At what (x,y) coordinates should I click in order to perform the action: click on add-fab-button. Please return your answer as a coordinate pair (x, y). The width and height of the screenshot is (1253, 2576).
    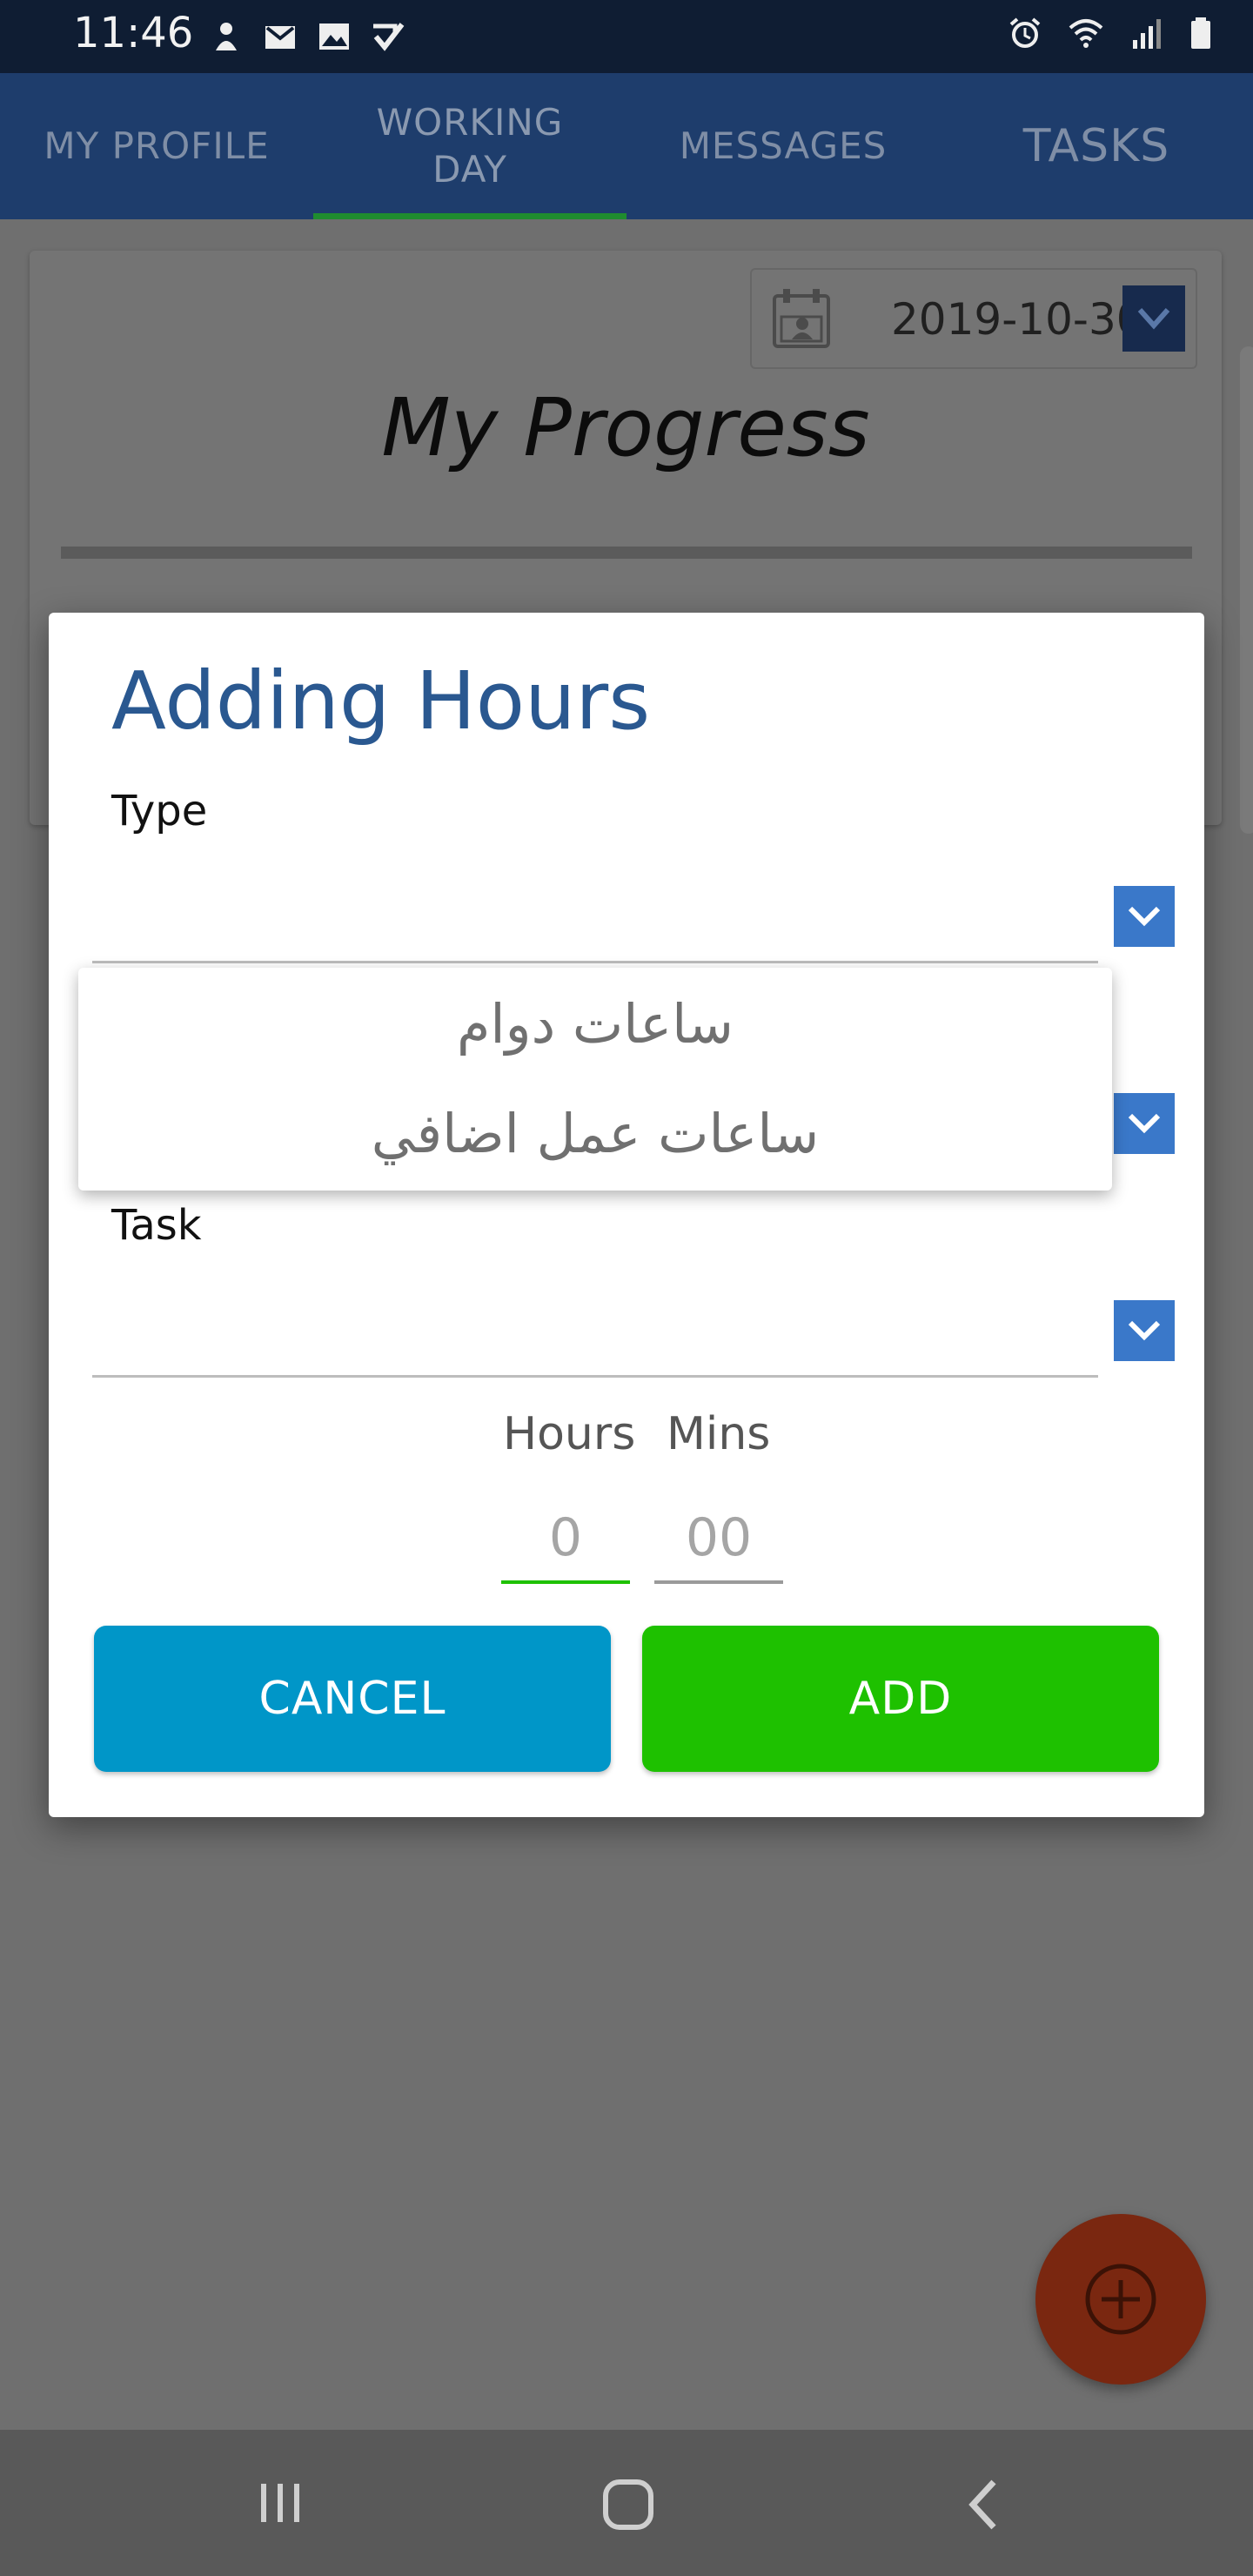
    Looking at the image, I should click on (1120, 2300).